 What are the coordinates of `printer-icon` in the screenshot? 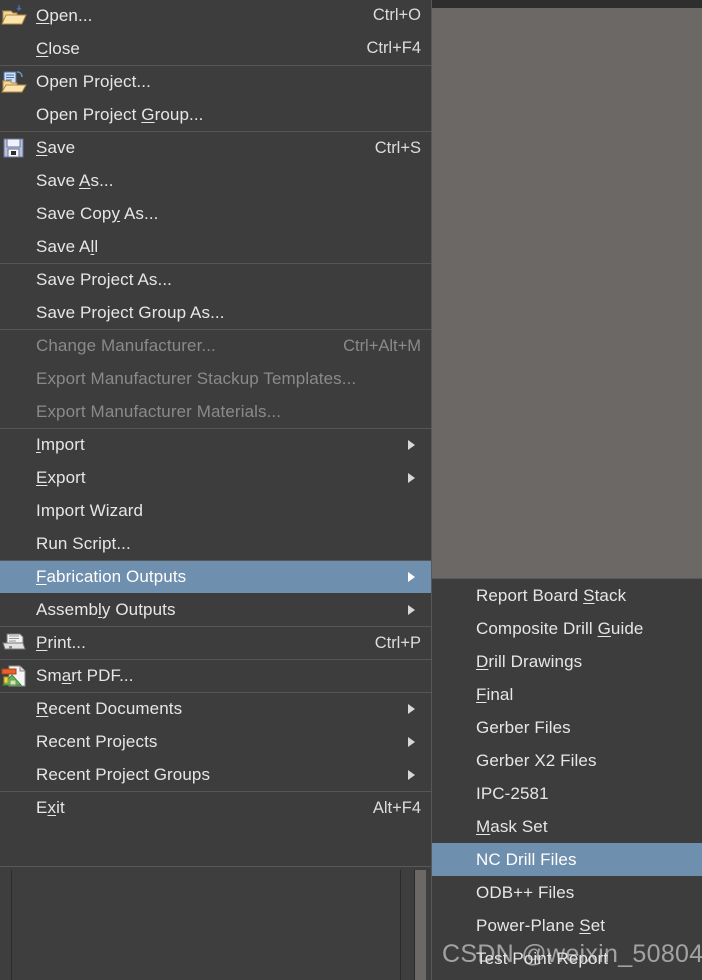 It's located at (14, 643).